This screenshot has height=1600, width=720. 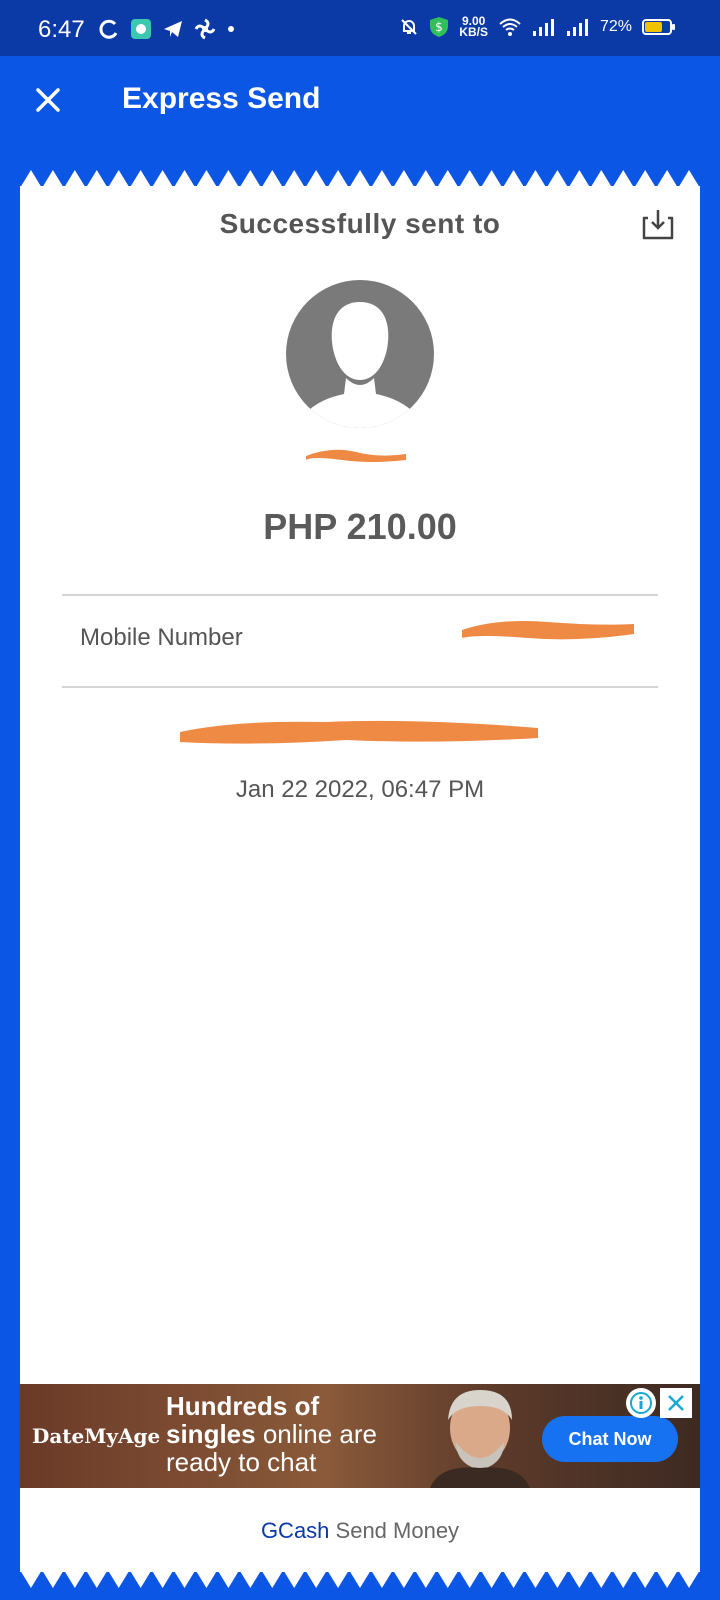 What do you see at coordinates (360, 526) in the screenshot?
I see `amount-sent: PHP 210.00` at bounding box center [360, 526].